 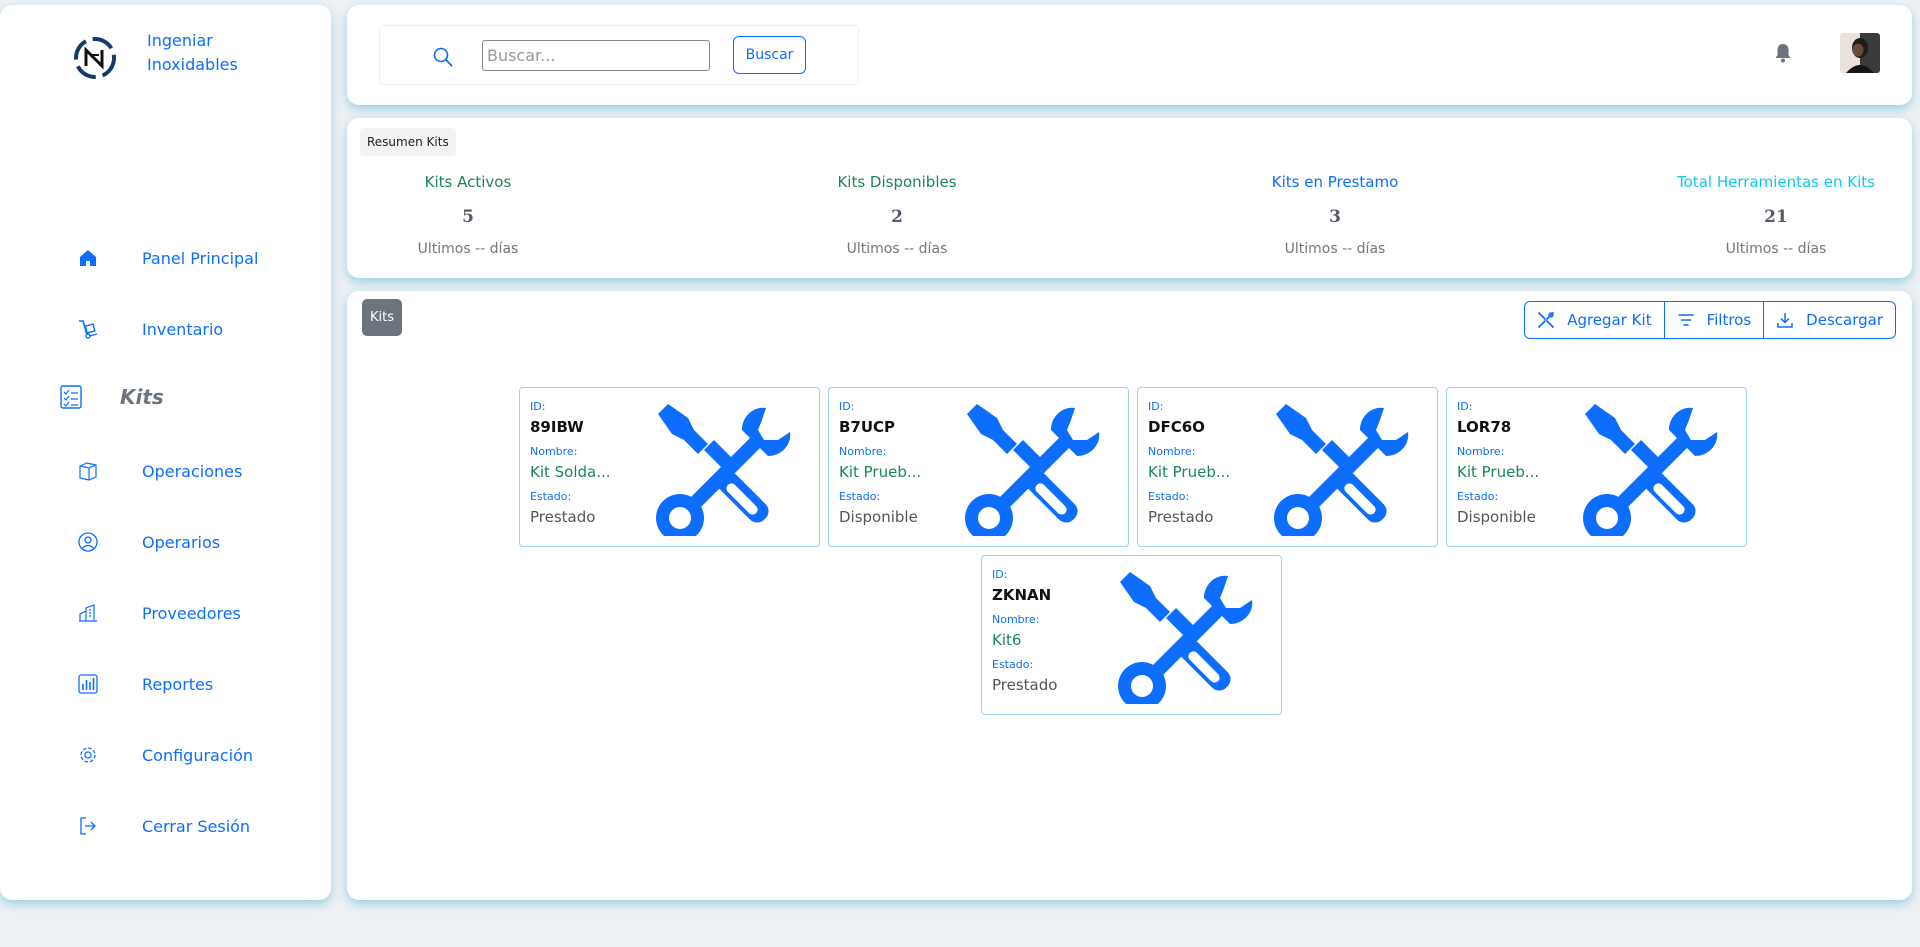 I want to click on sidebar-item-label: Cerrar Sesión, so click(x=196, y=826).